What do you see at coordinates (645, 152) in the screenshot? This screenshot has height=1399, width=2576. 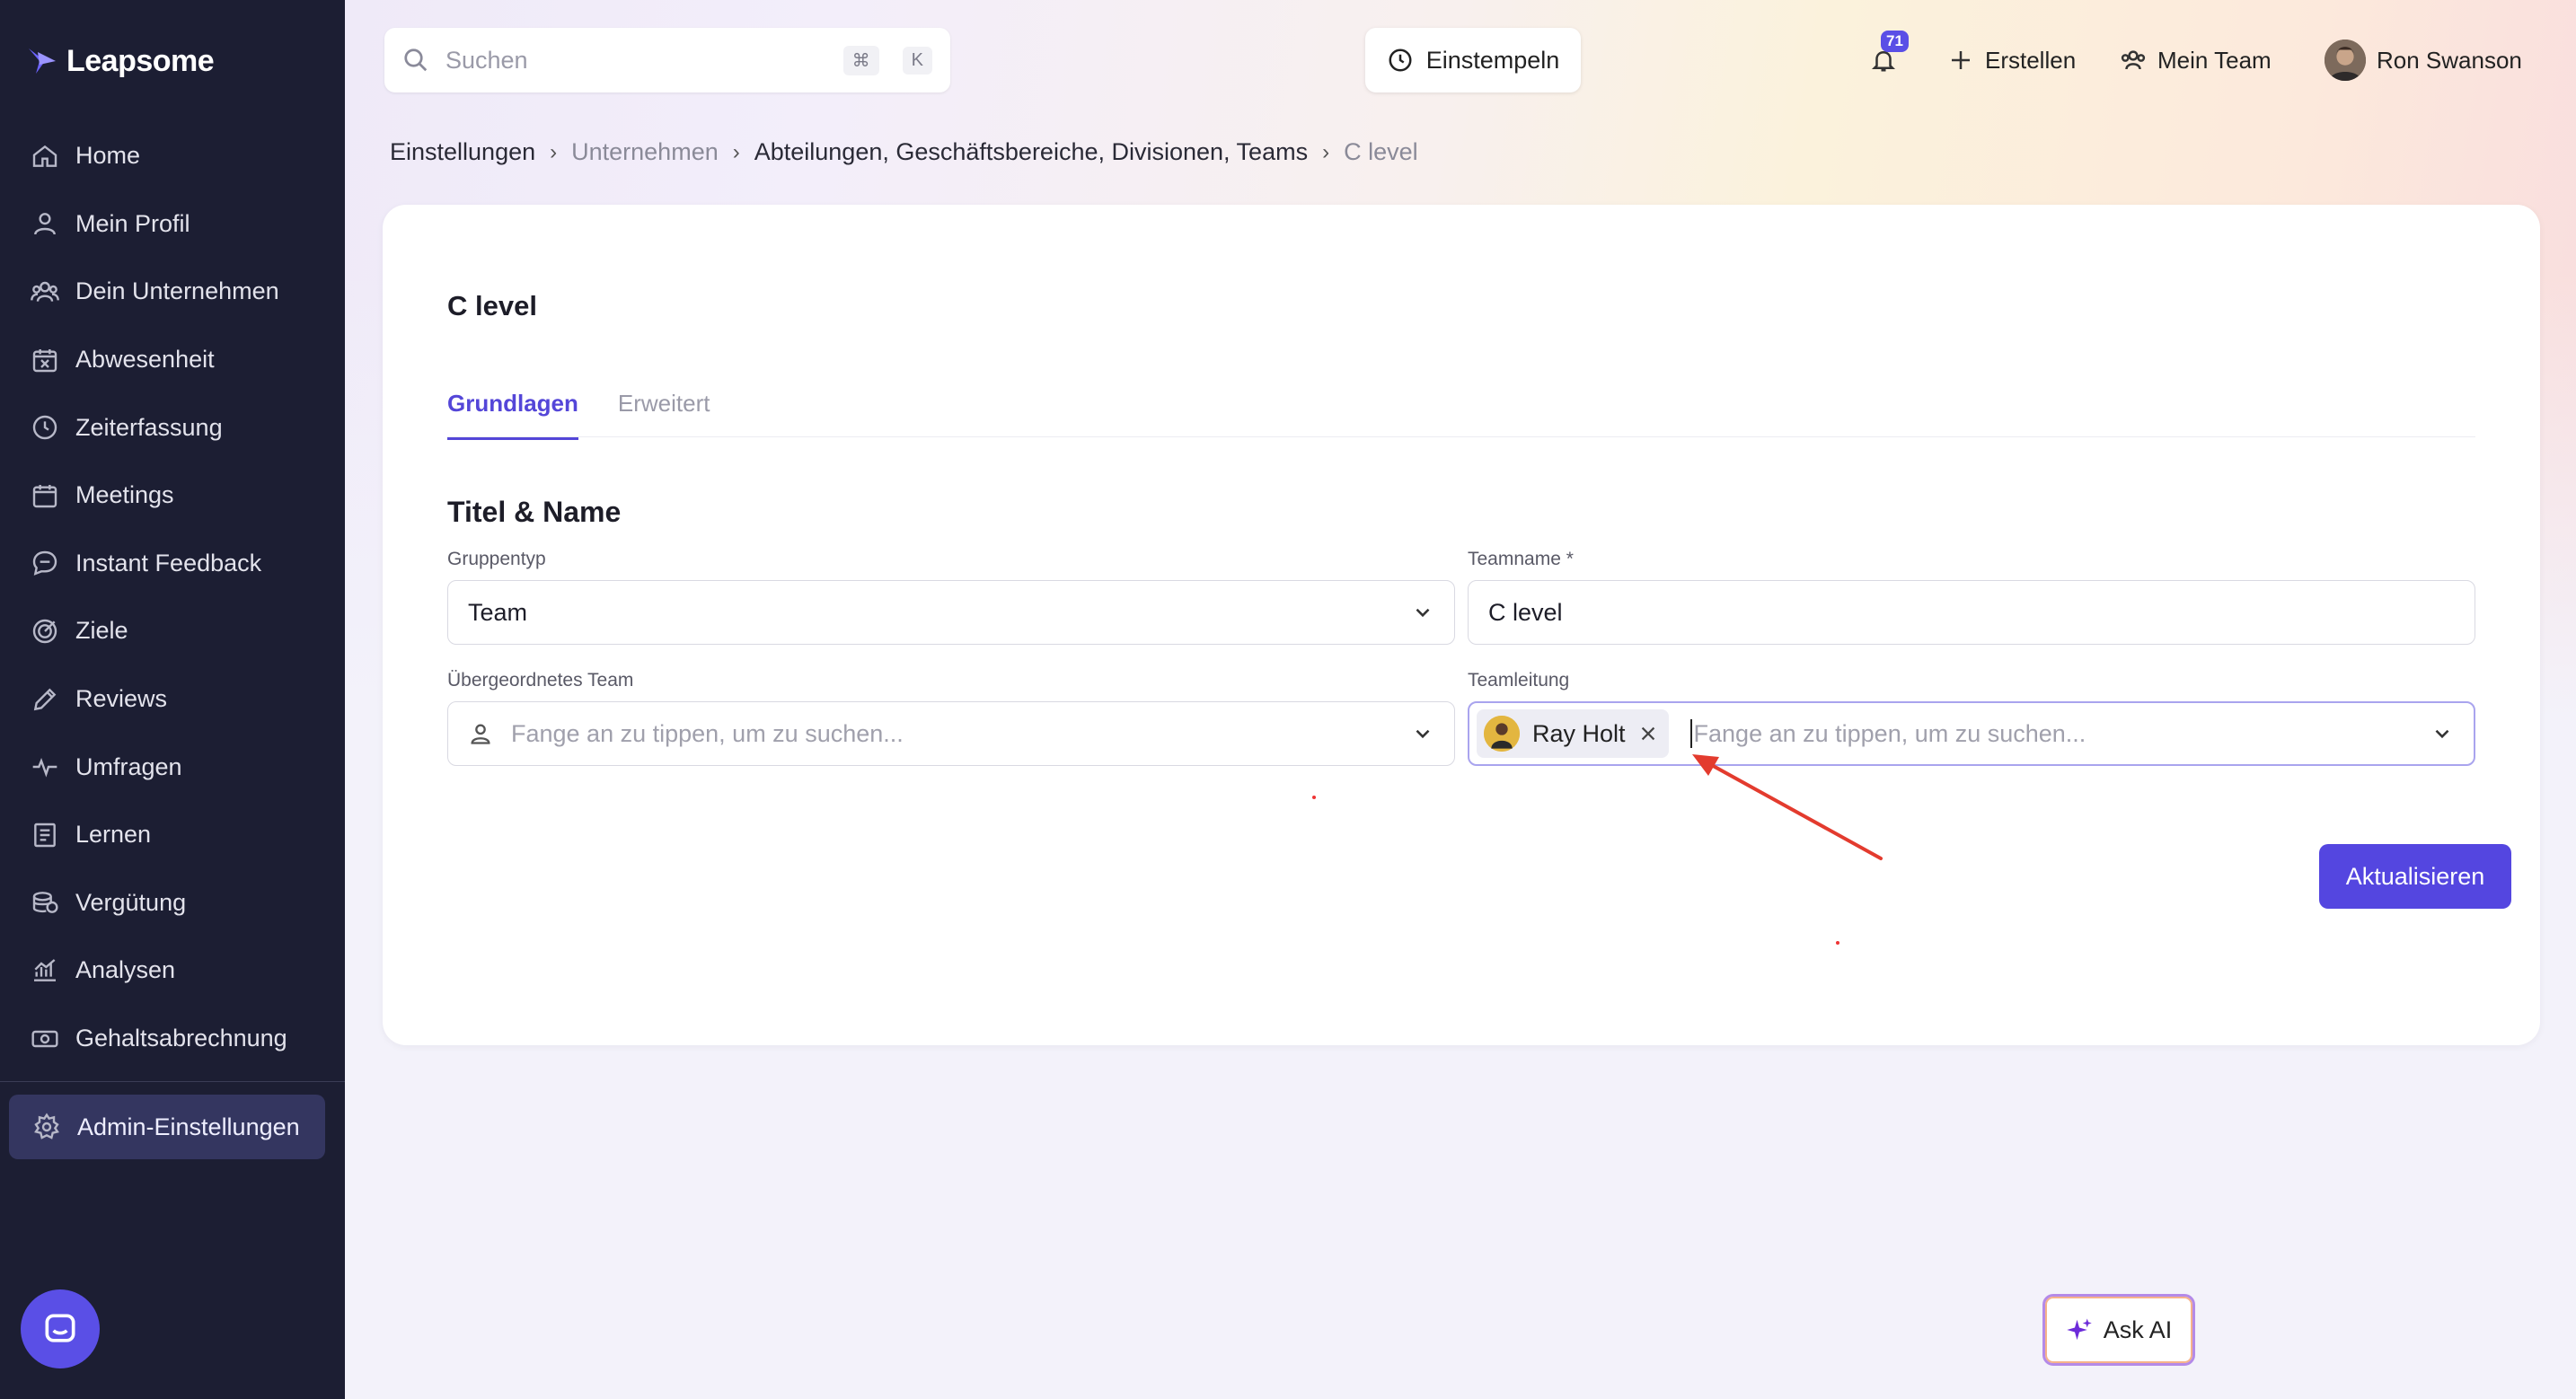 I see `breadcrumb-item: Unternehmen` at bounding box center [645, 152].